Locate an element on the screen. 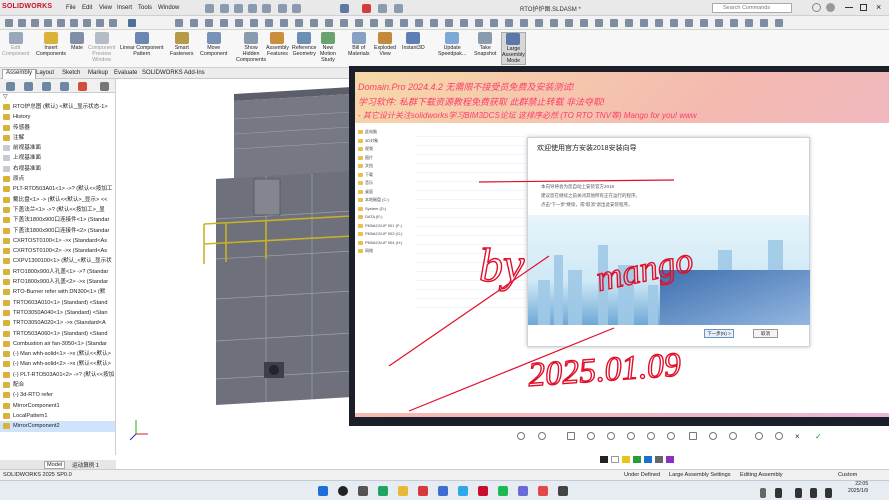  hide-show-icon is located at coordinates (254, 23).